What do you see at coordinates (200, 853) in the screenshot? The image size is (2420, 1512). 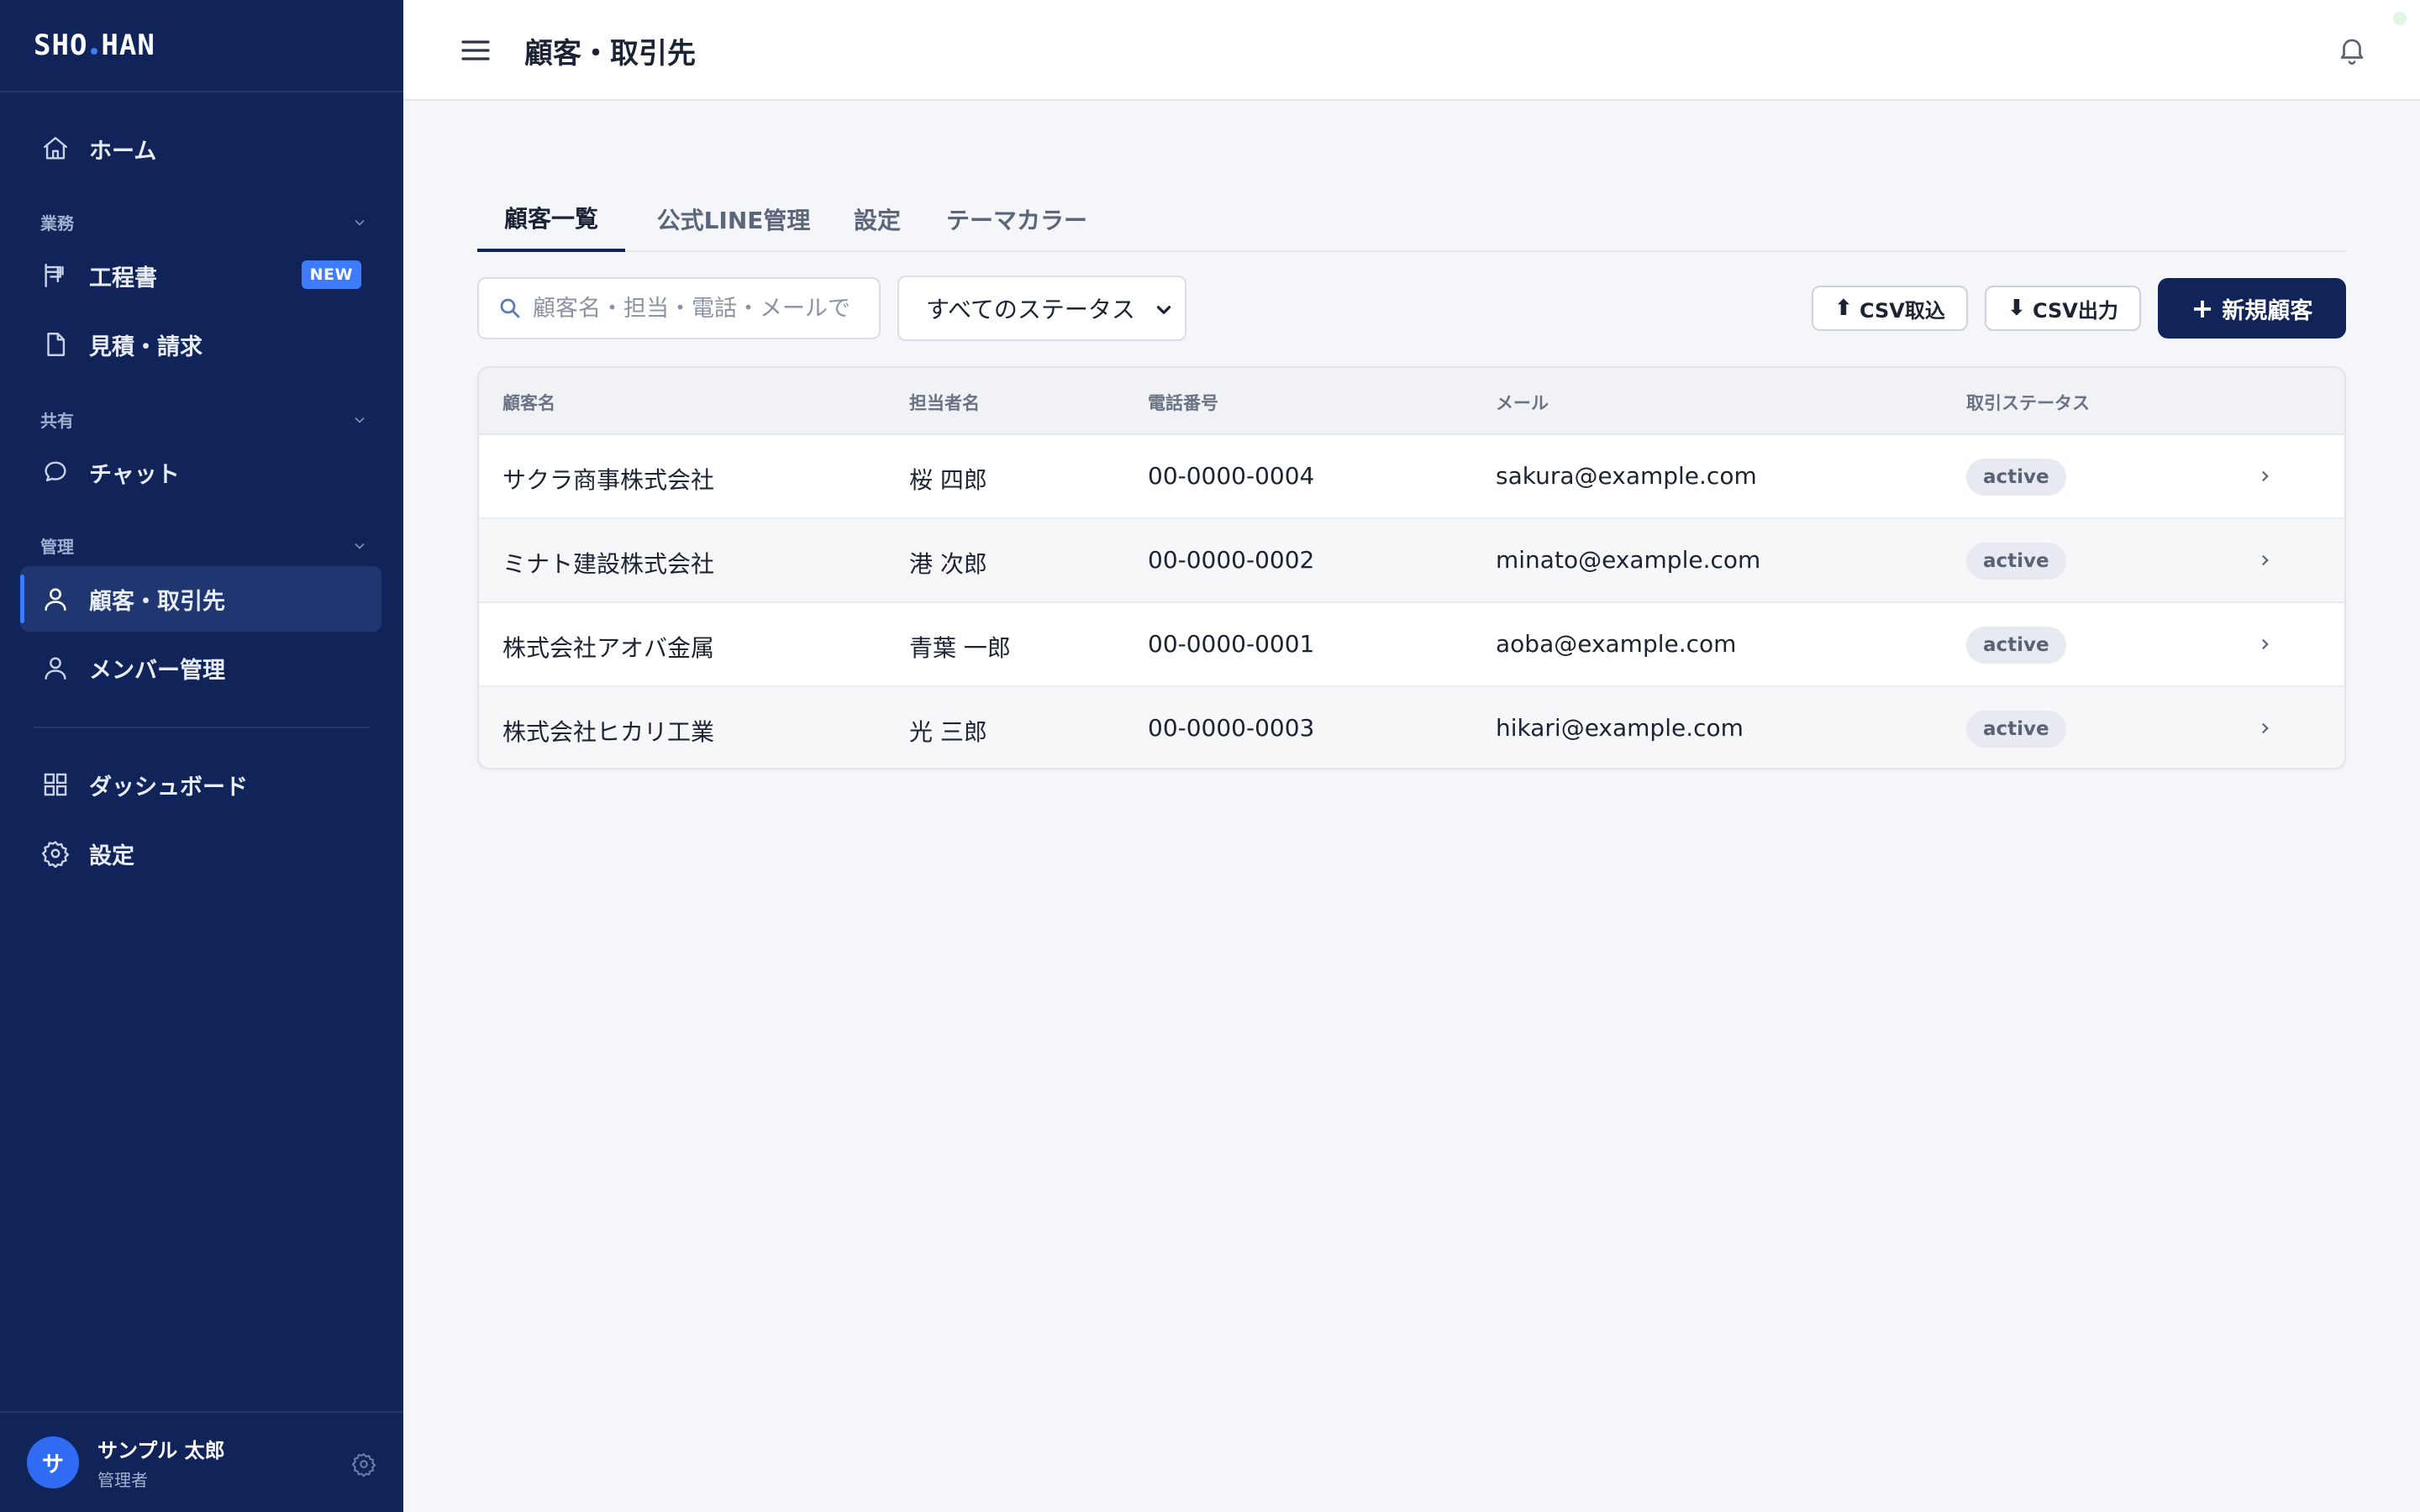 I see `sidebar-item-settings: 設定` at bounding box center [200, 853].